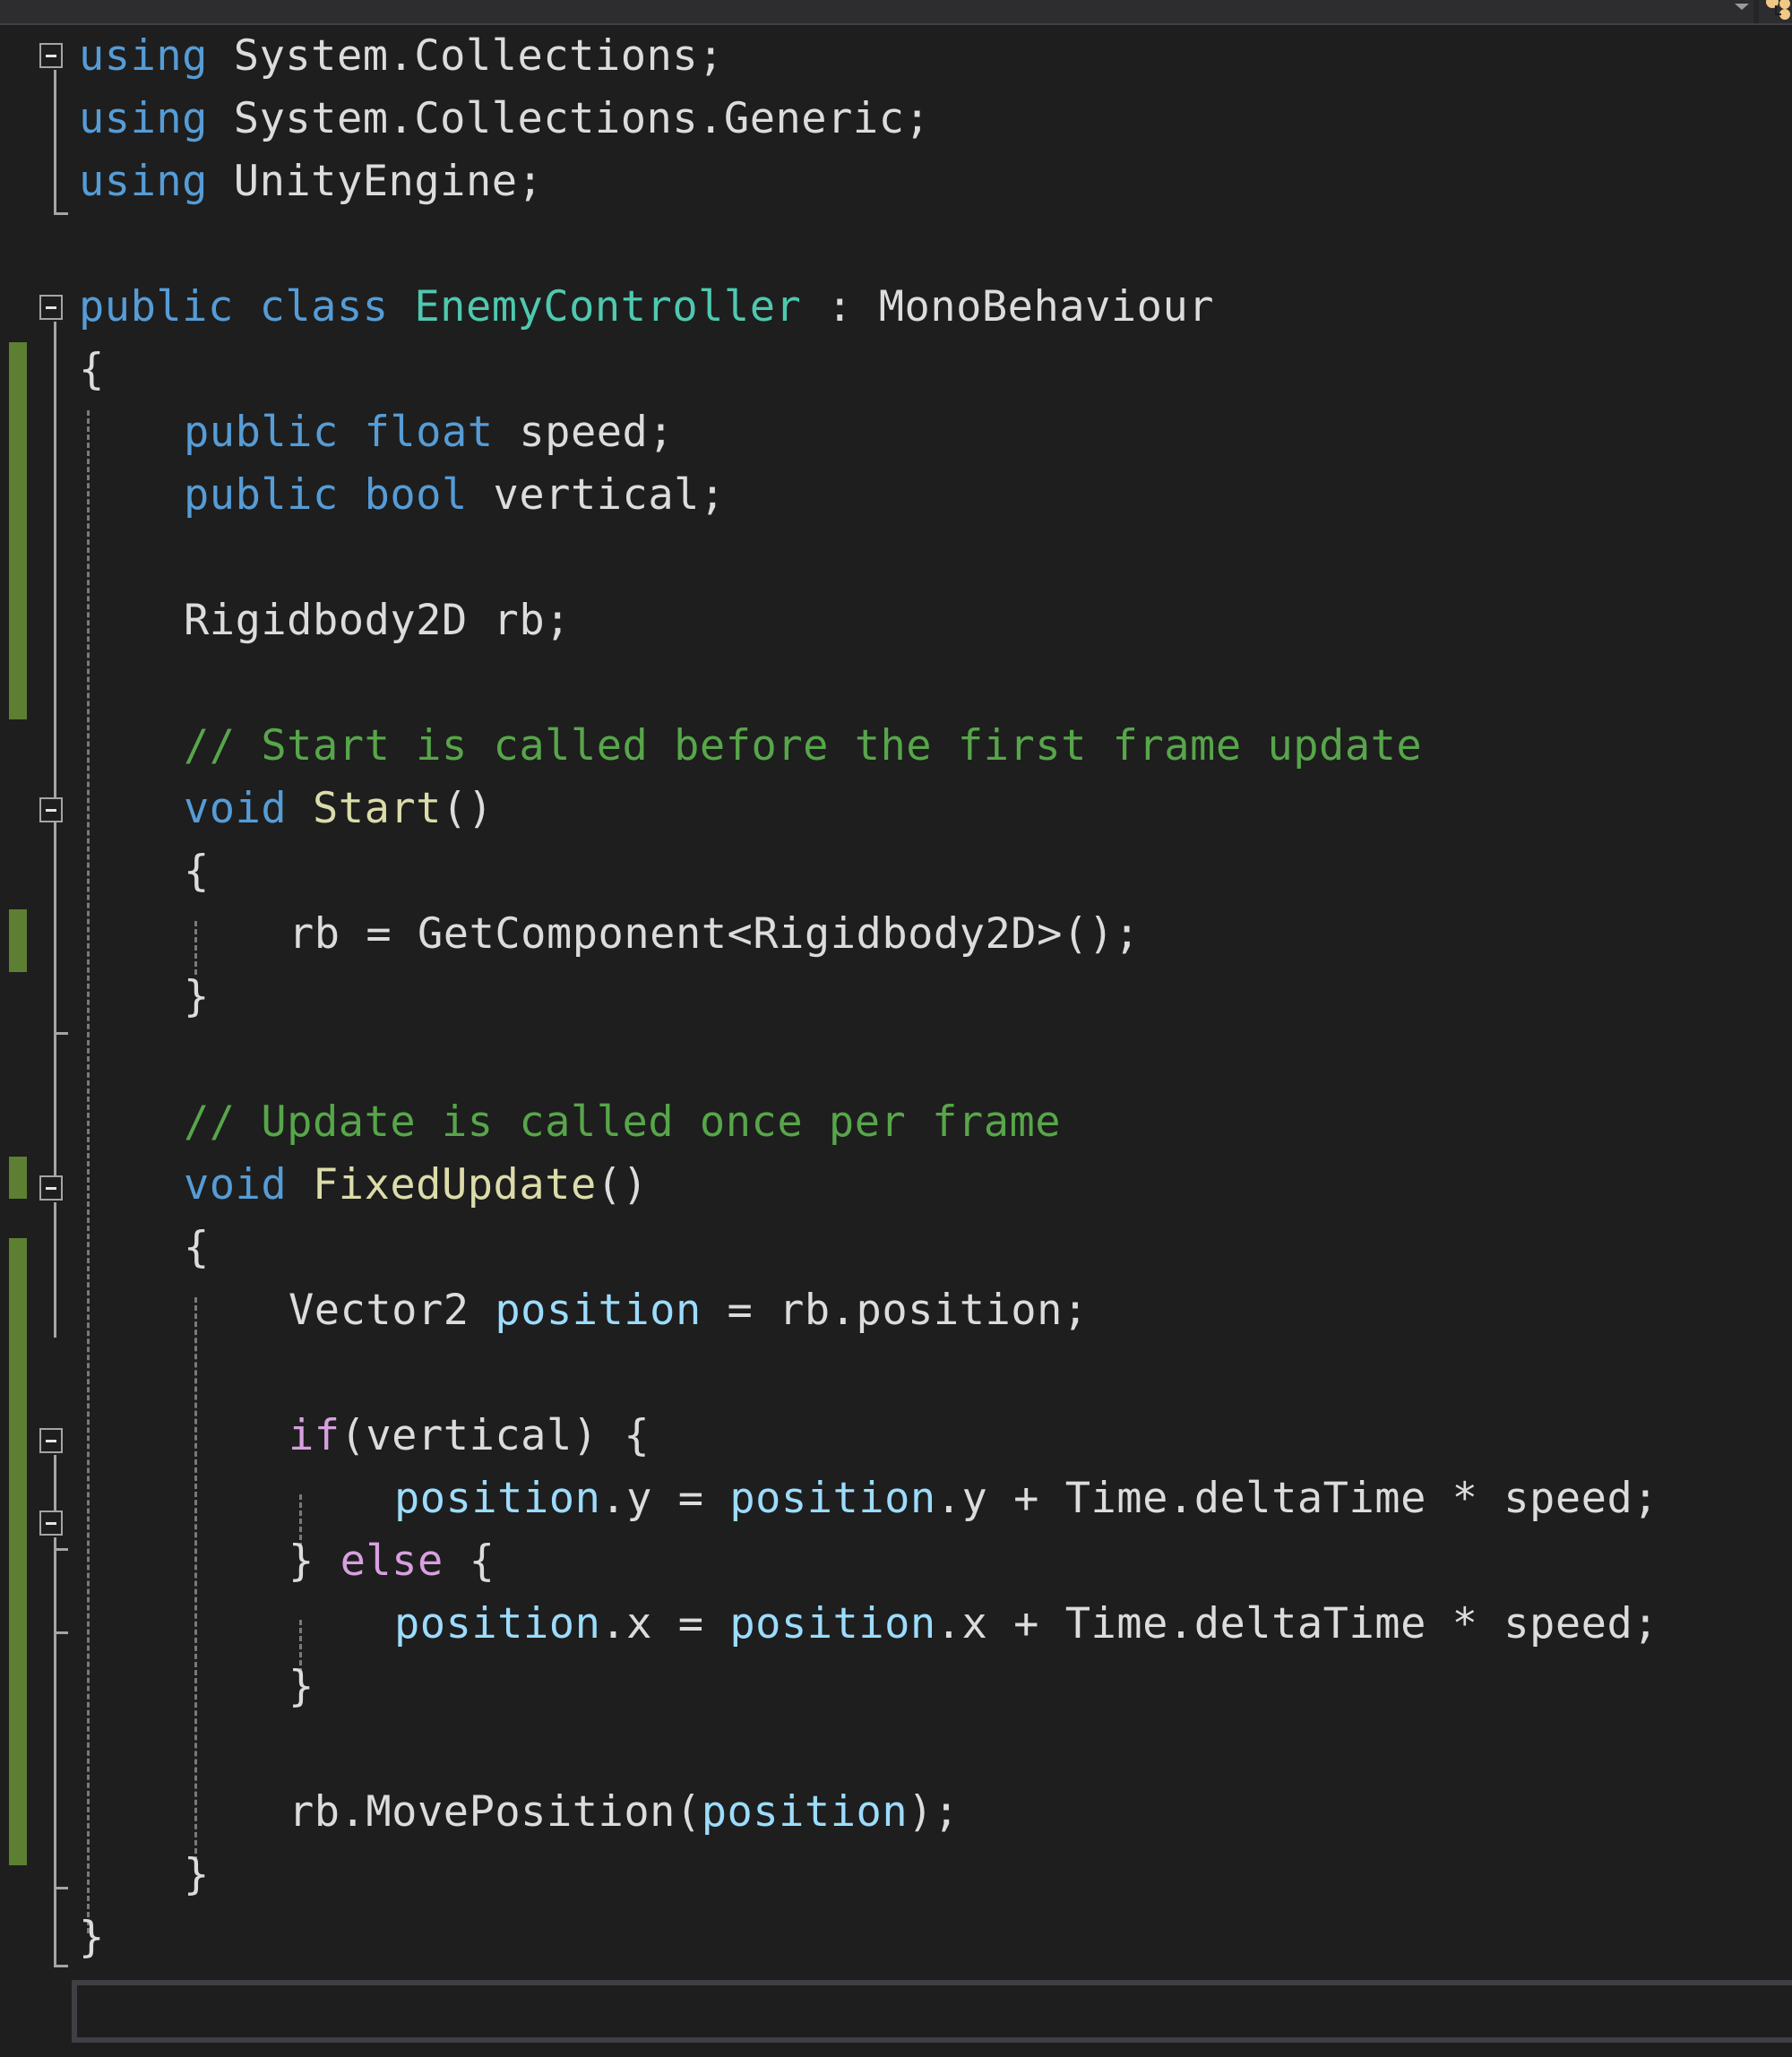 This screenshot has height=2057, width=1792. I want to click on code-line: } else {, so click(392, 1561).